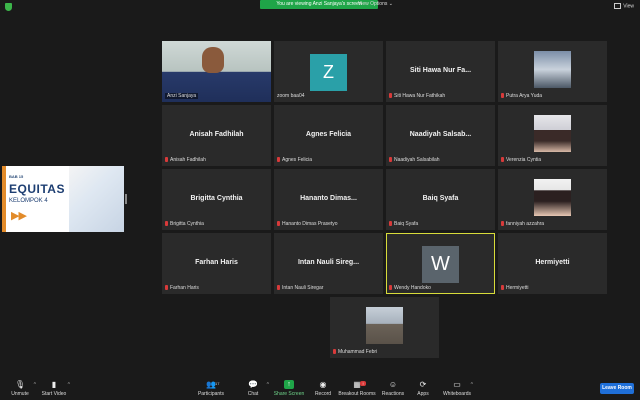 This screenshot has width=640, height=400. I want to click on shield-icon, so click(8, 7).